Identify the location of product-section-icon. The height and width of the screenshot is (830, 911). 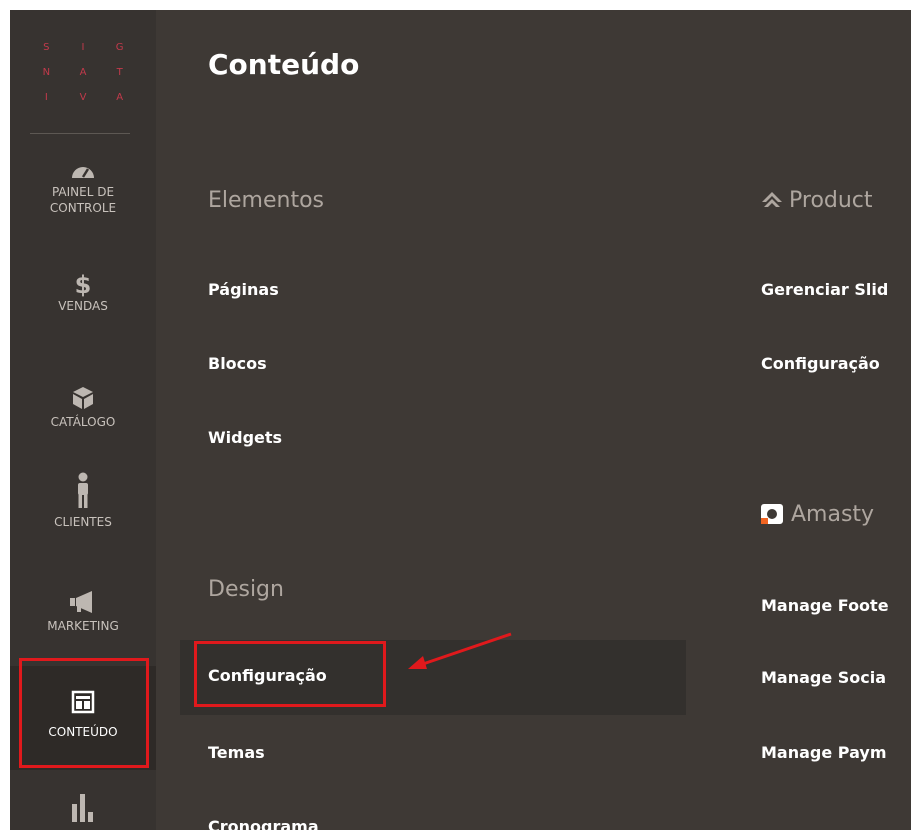
(772, 202).